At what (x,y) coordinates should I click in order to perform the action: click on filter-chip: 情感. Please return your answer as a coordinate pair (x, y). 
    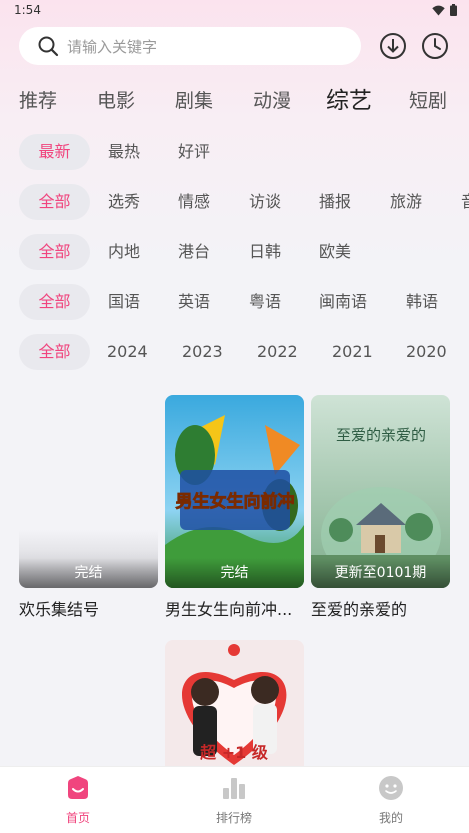
    Looking at the image, I should click on (194, 202).